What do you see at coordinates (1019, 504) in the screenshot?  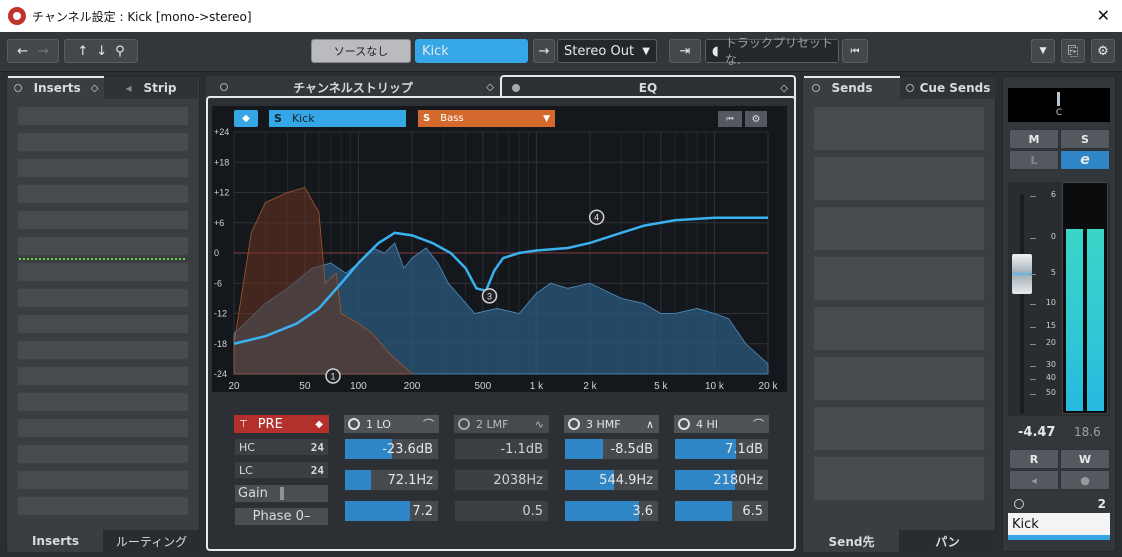 I see `channel-radio-icon` at bounding box center [1019, 504].